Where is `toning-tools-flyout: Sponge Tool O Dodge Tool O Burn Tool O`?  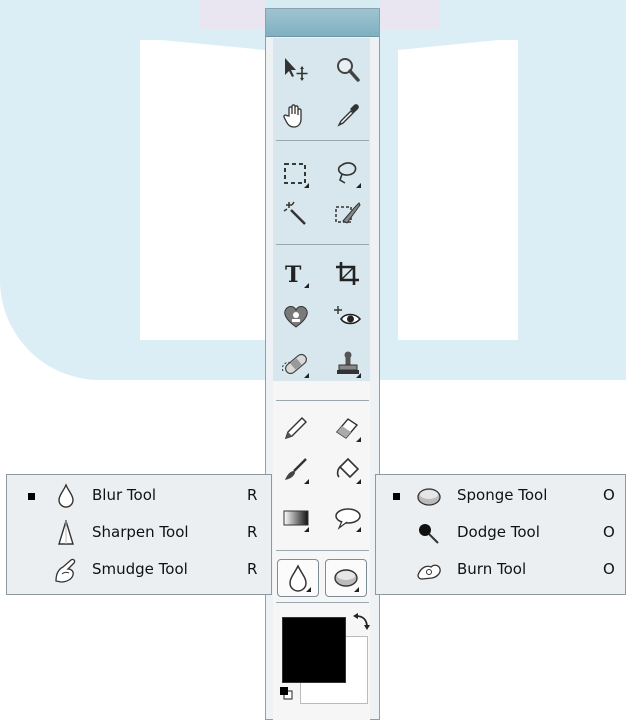
toning-tools-flyout: Sponge Tool O Dodge Tool O Burn Tool O is located at coordinates (500, 534).